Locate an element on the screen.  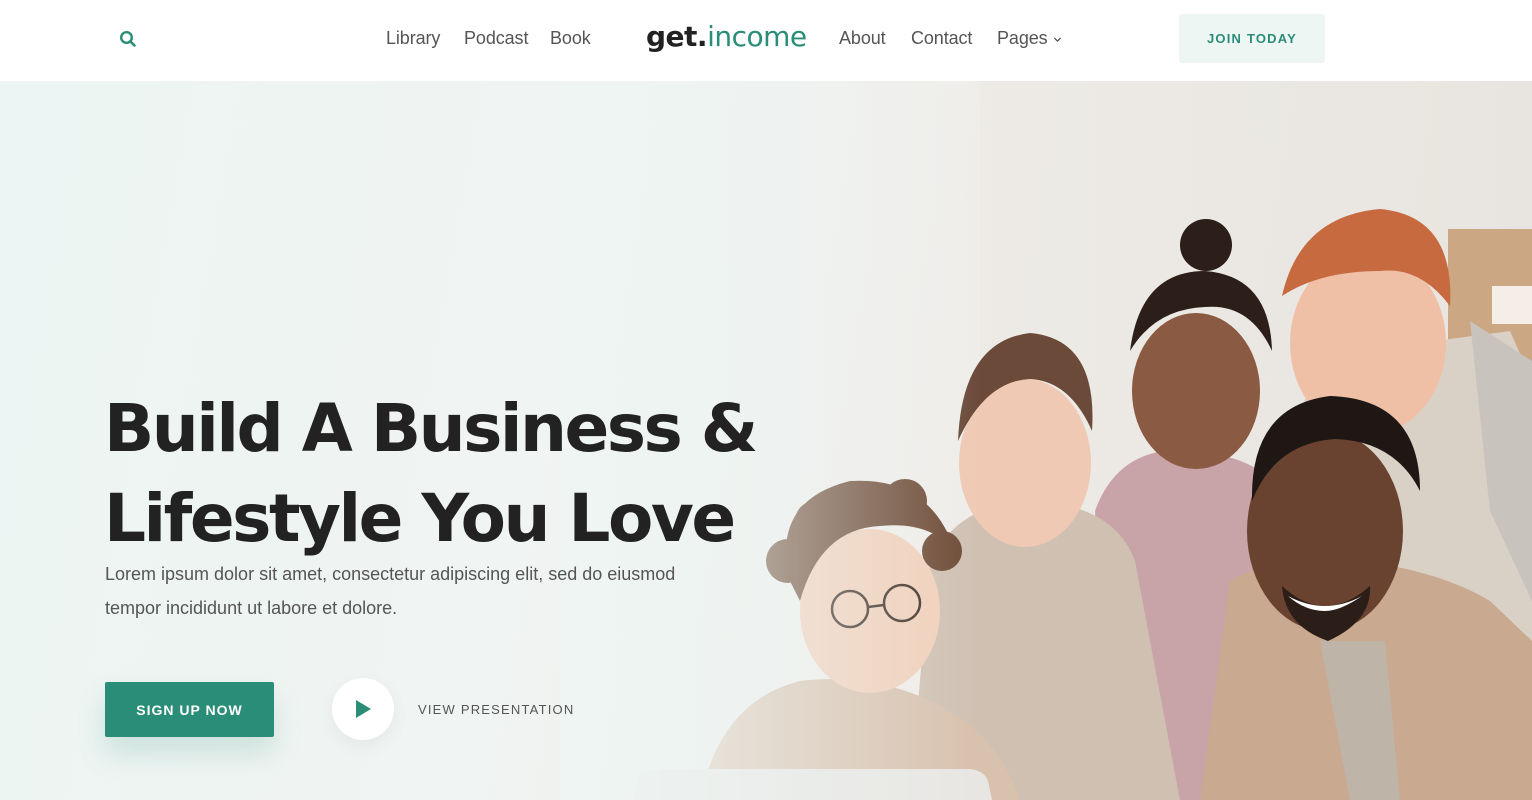
play-presentation-button is located at coordinates (363, 709).